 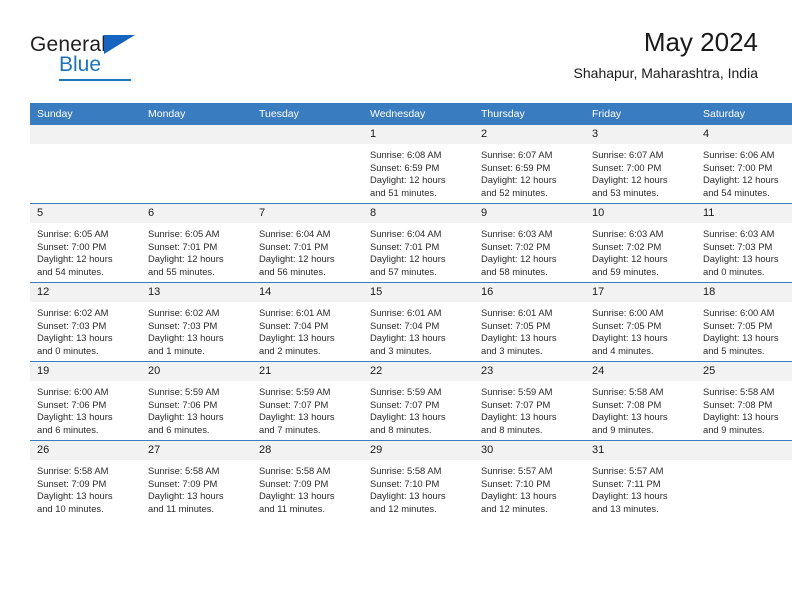 I want to click on day-sunrise-text: Sunrise: 5:59 AM, so click(x=406, y=391).